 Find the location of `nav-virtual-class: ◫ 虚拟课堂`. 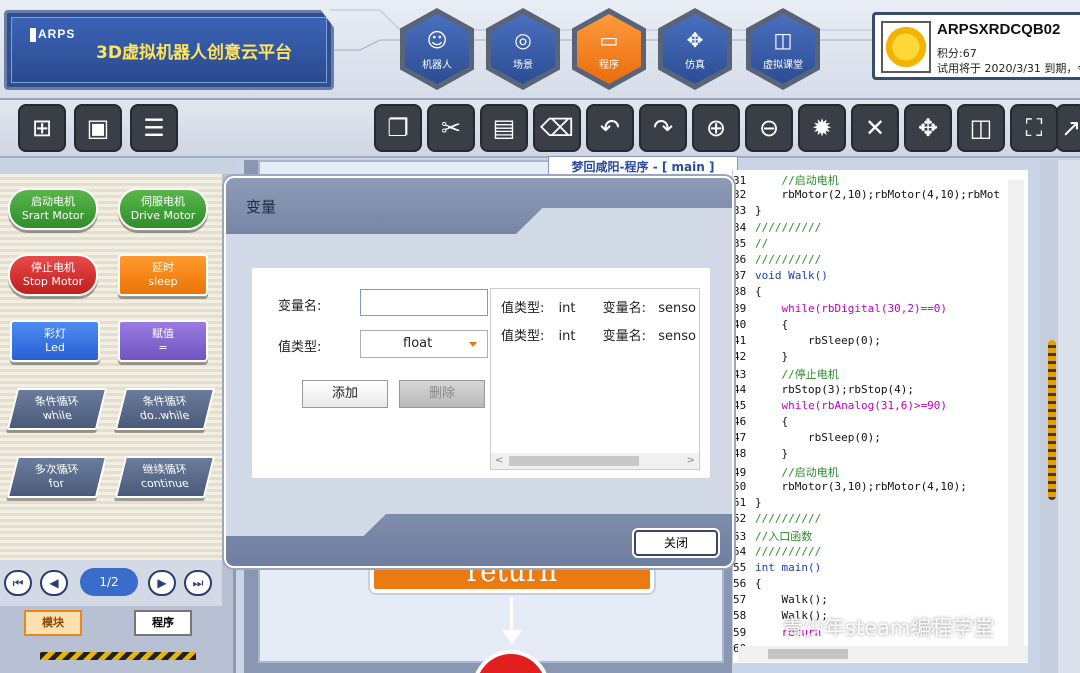

nav-virtual-class: ◫ 虚拟课堂 is located at coordinates (783, 49).